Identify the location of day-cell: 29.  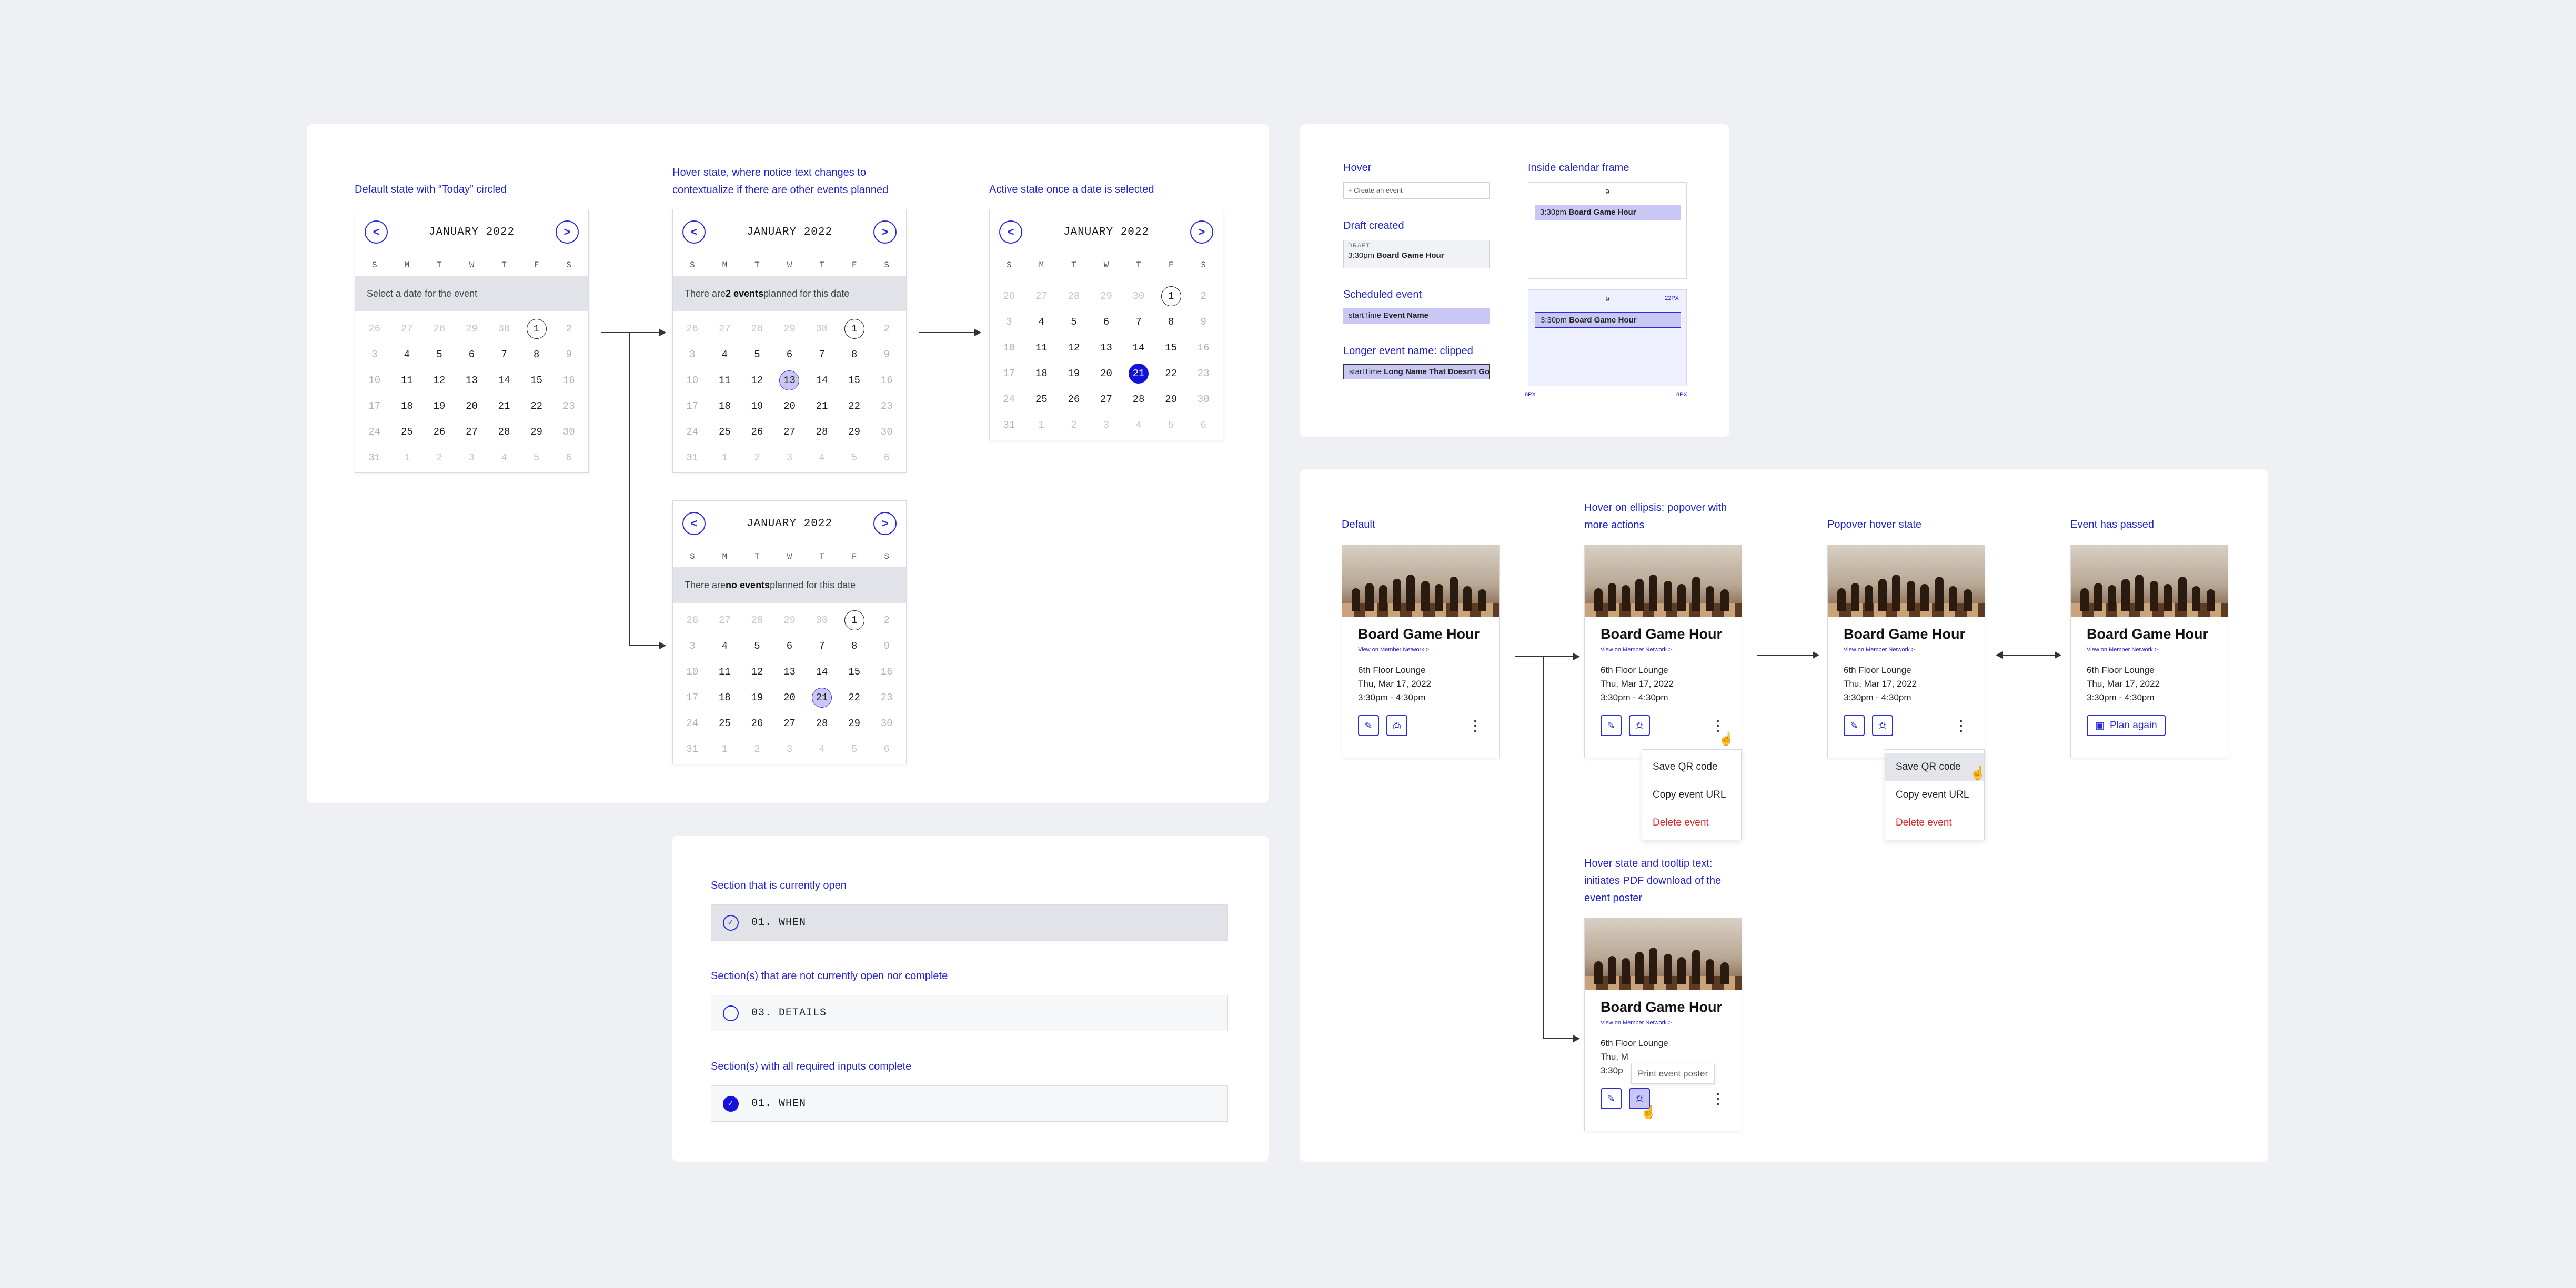
(854, 723).